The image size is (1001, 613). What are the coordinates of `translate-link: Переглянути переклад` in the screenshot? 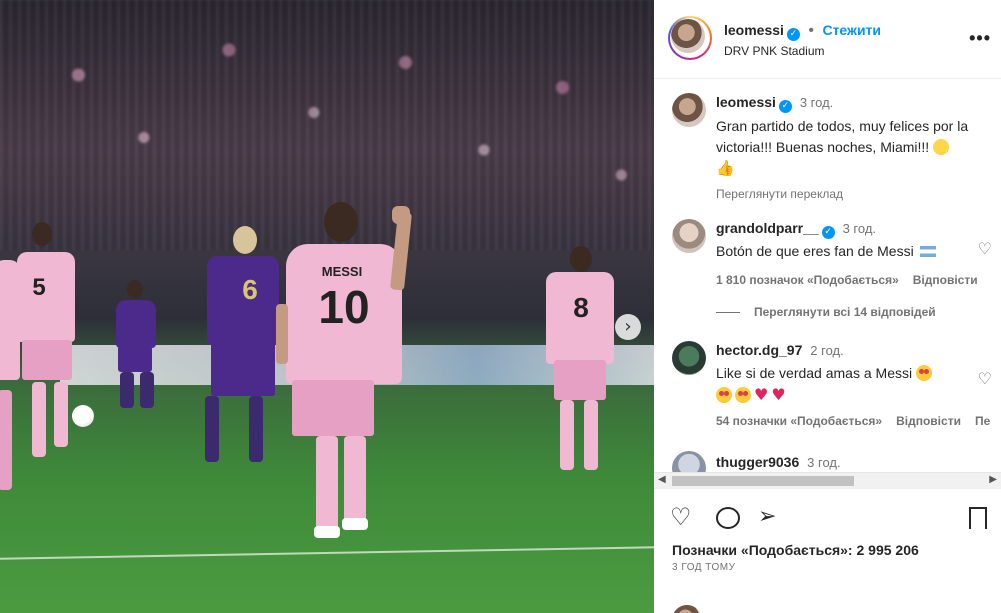 It's located at (851, 194).